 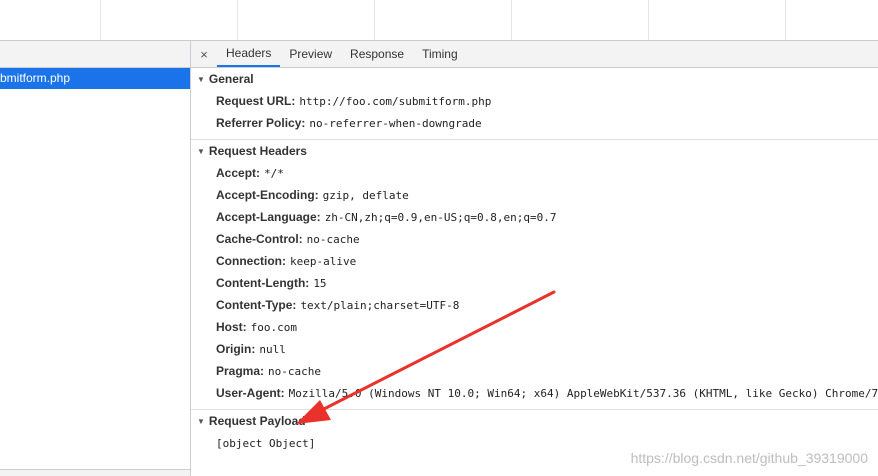 I want to click on header-value: 15, so click(x=320, y=283).